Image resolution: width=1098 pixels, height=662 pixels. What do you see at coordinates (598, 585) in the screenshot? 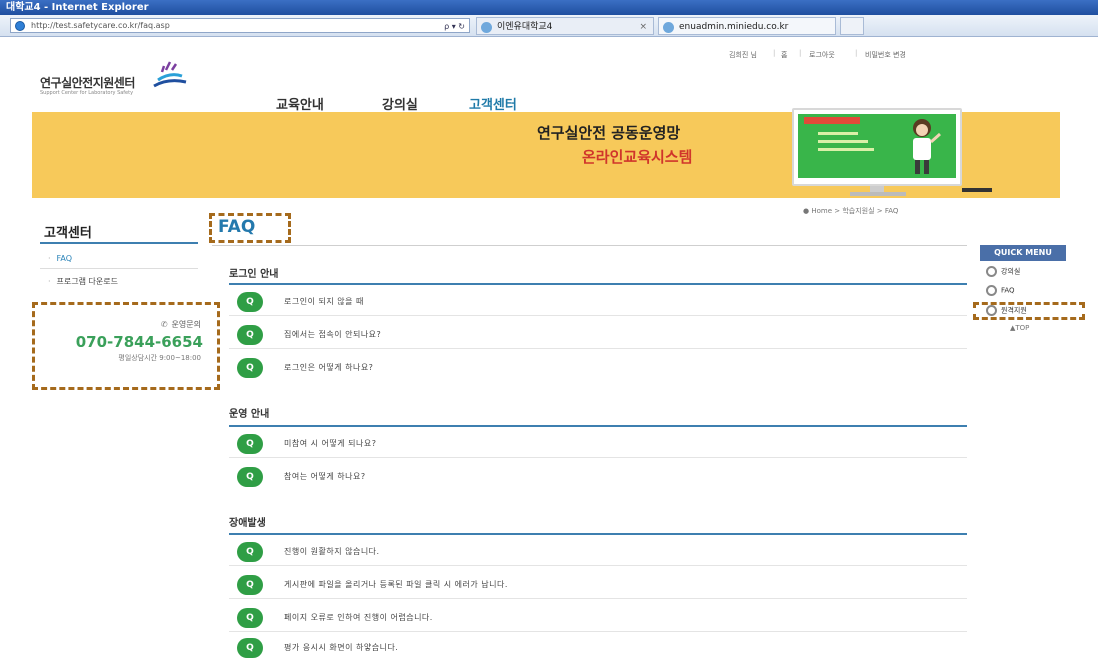
I see `faq-item: Q 게시판에 파일을 올리거나 등록된 파일 클릭 시 에러가 납니다.` at bounding box center [598, 585].